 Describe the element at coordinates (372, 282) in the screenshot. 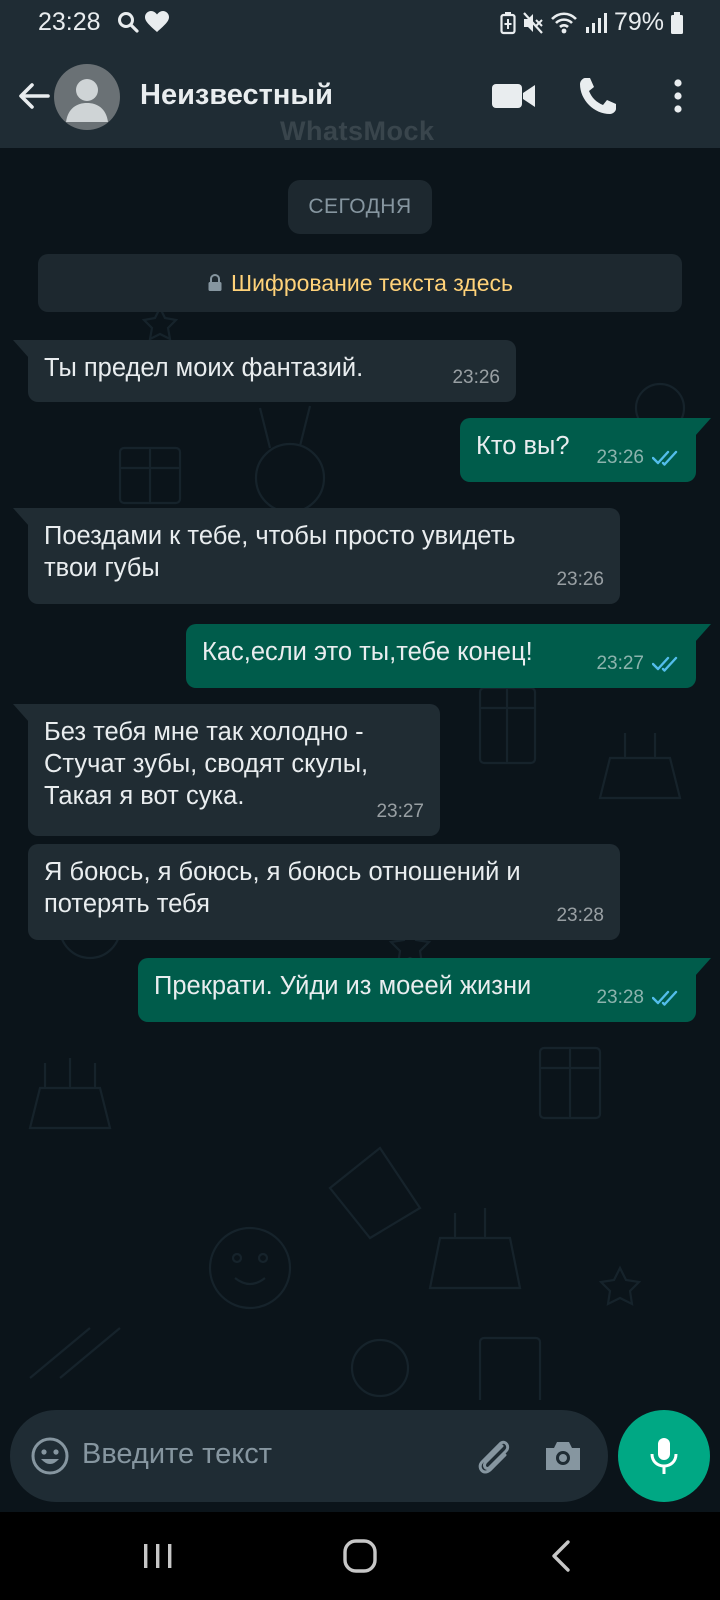

I see `encryption-text: Шифрование текста здесь` at that location.